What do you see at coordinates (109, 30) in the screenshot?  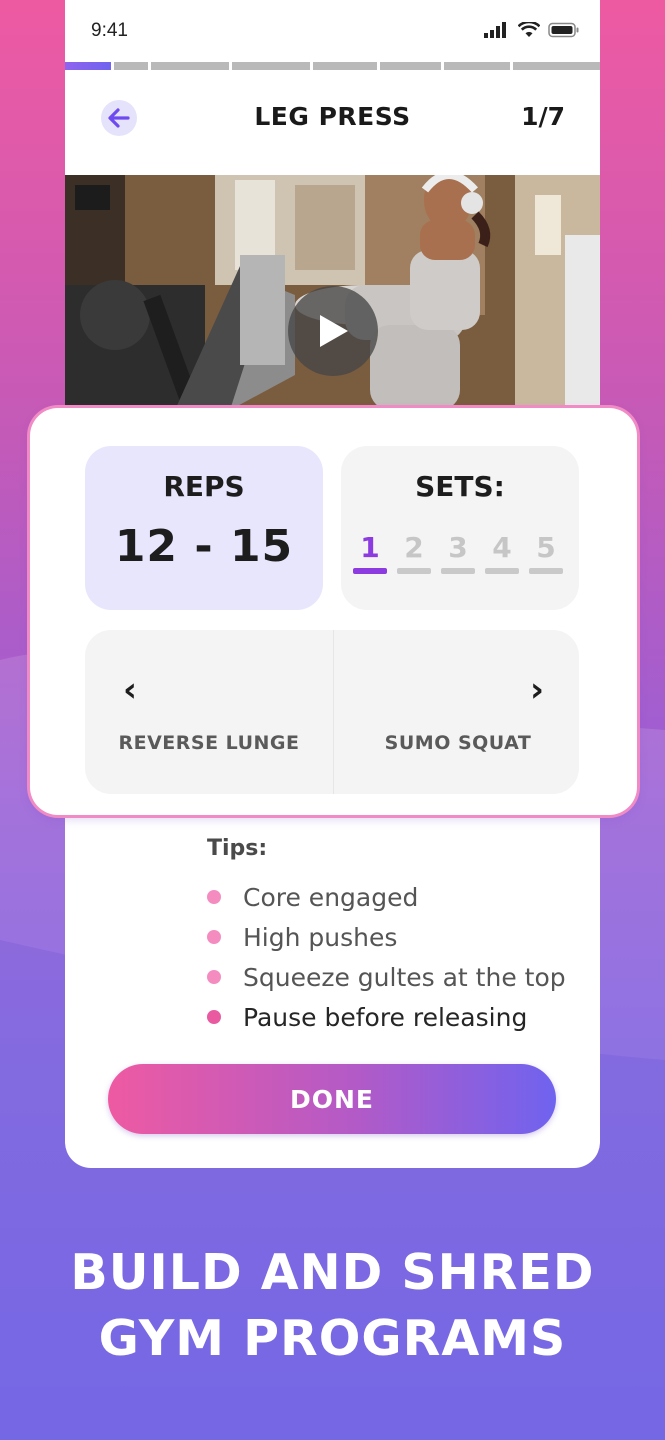 I see `status-time: 9:41` at bounding box center [109, 30].